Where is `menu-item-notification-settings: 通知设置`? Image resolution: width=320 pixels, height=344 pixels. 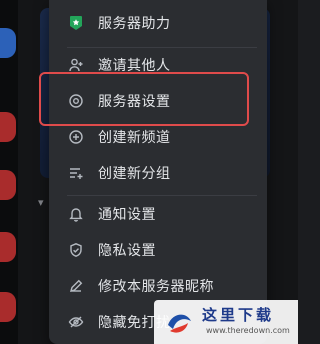
menu-item-notification-settings: 通知设置 is located at coordinates (161, 214).